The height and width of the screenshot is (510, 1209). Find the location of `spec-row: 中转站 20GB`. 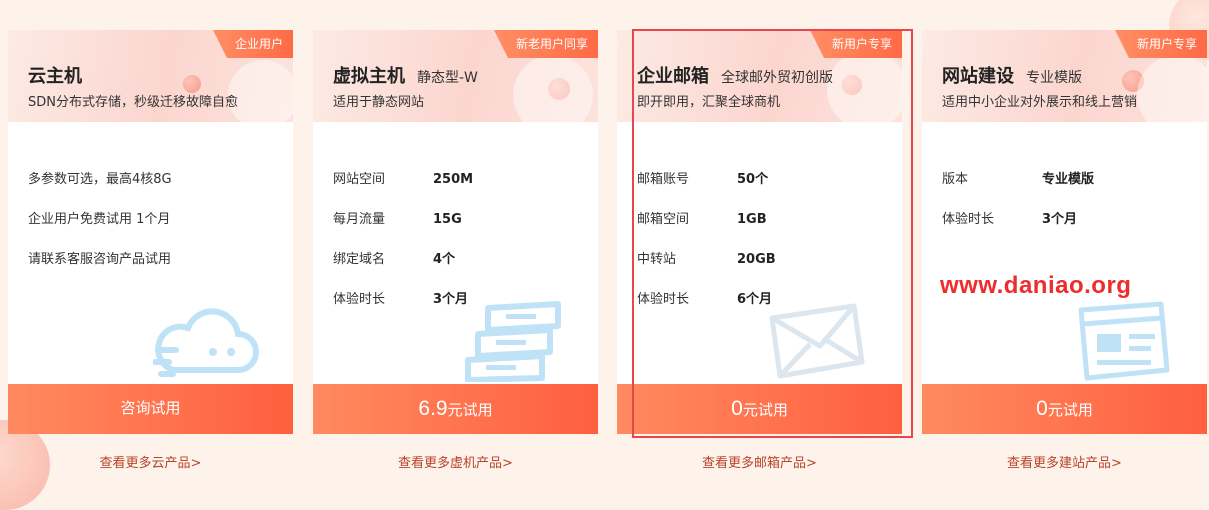

spec-row: 中转站 20GB is located at coordinates (706, 270).